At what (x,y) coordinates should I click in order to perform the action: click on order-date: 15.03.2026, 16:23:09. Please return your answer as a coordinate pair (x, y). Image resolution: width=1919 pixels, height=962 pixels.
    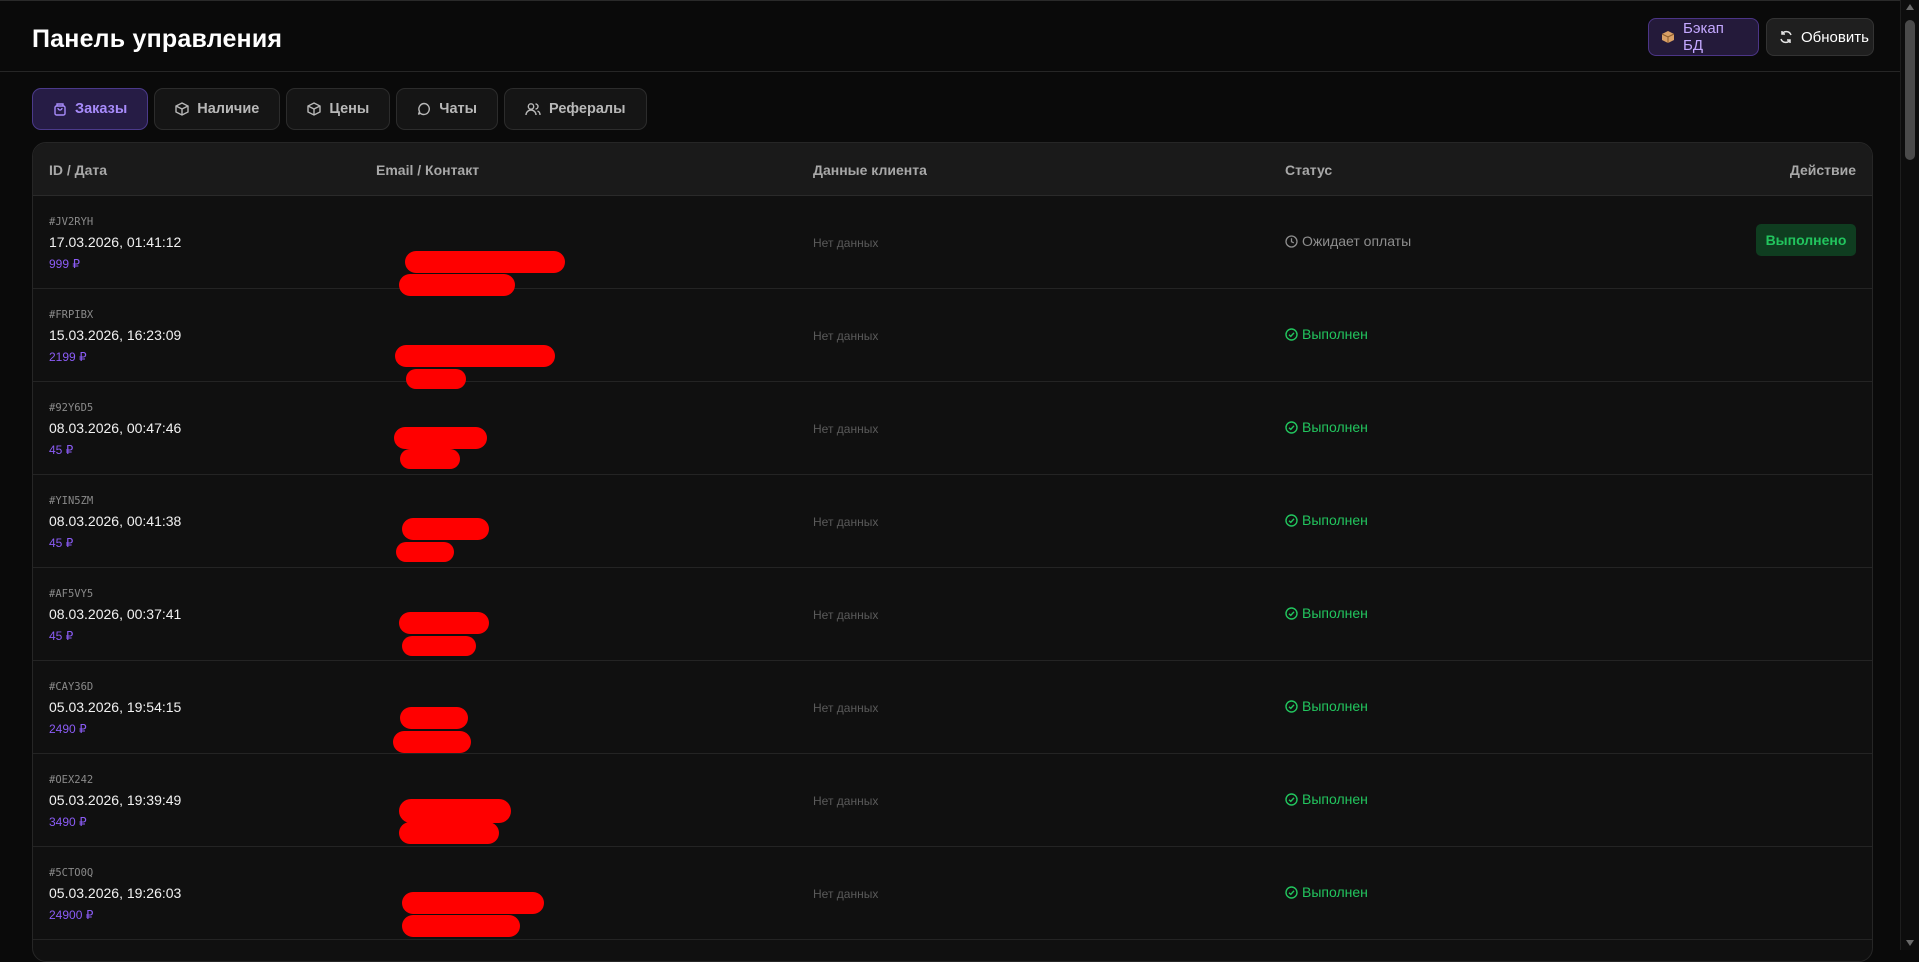
    Looking at the image, I should click on (115, 335).